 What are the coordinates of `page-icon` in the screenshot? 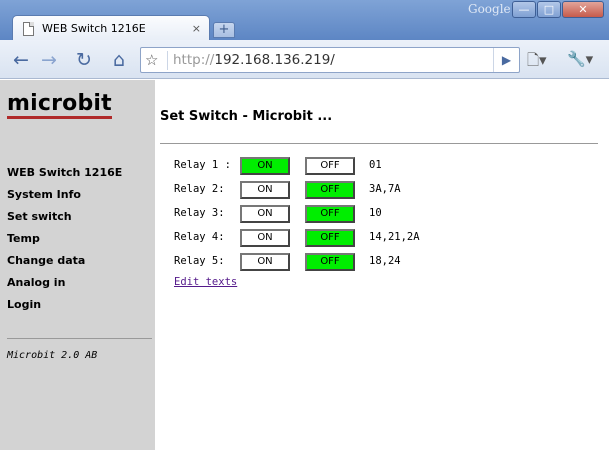 It's located at (28, 28).